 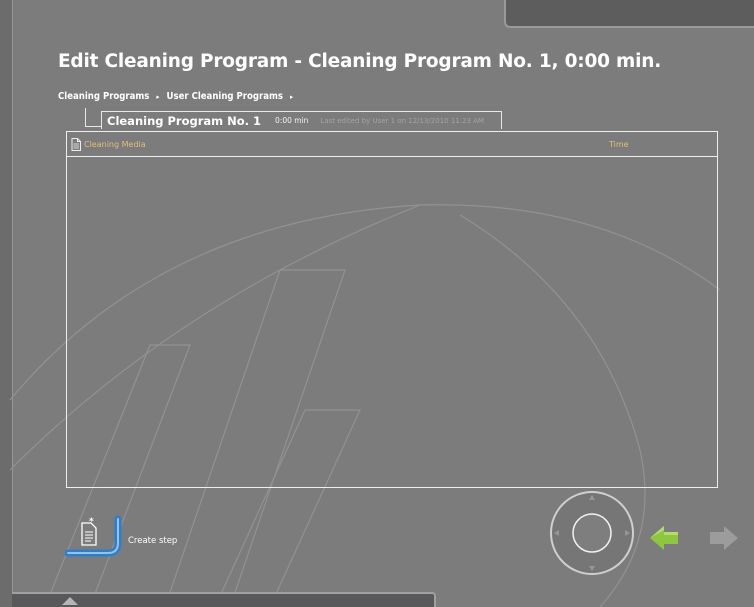 What do you see at coordinates (76, 144) in the screenshot?
I see `document-icon` at bounding box center [76, 144].